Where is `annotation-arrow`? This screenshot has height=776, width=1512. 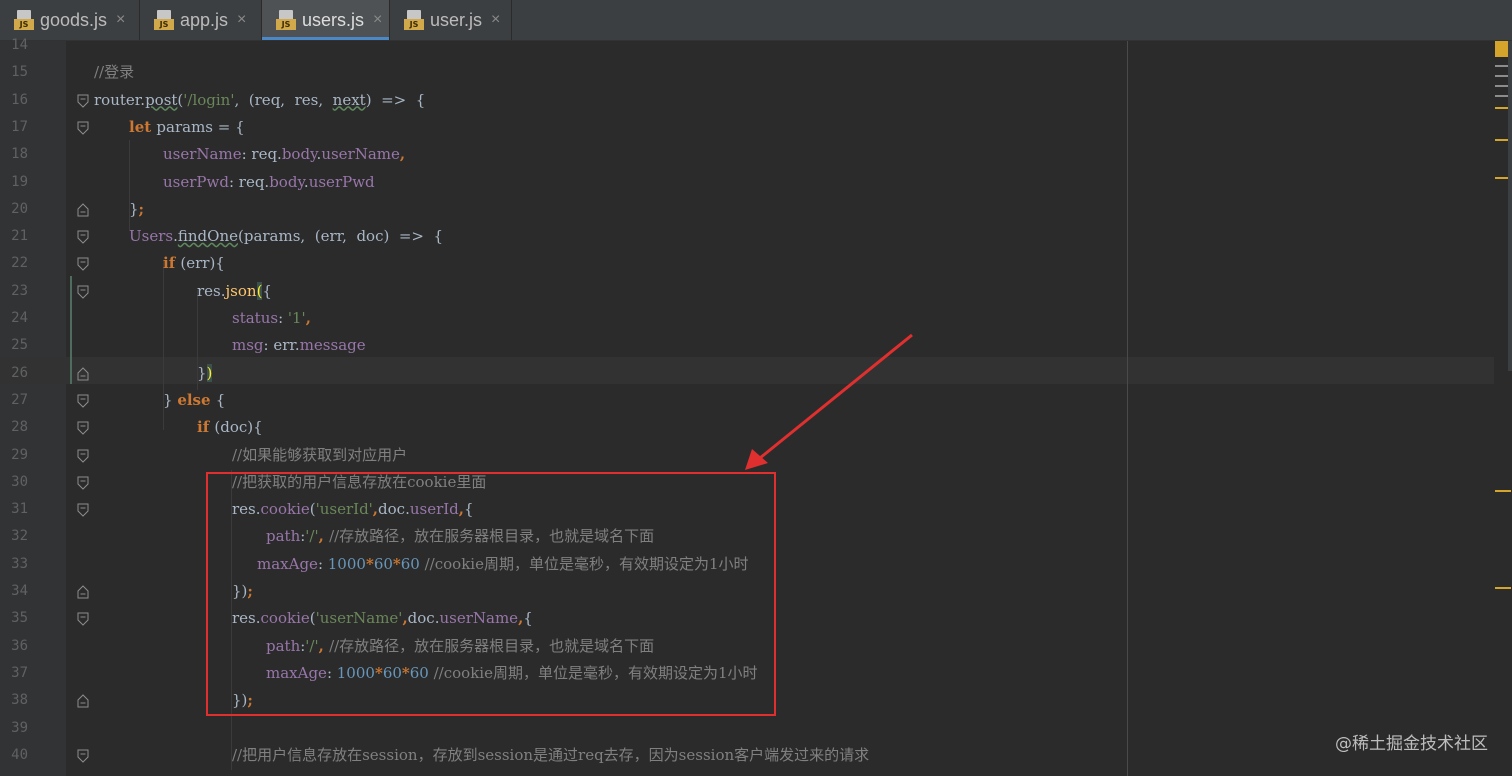
annotation-arrow is located at coordinates (829, 401).